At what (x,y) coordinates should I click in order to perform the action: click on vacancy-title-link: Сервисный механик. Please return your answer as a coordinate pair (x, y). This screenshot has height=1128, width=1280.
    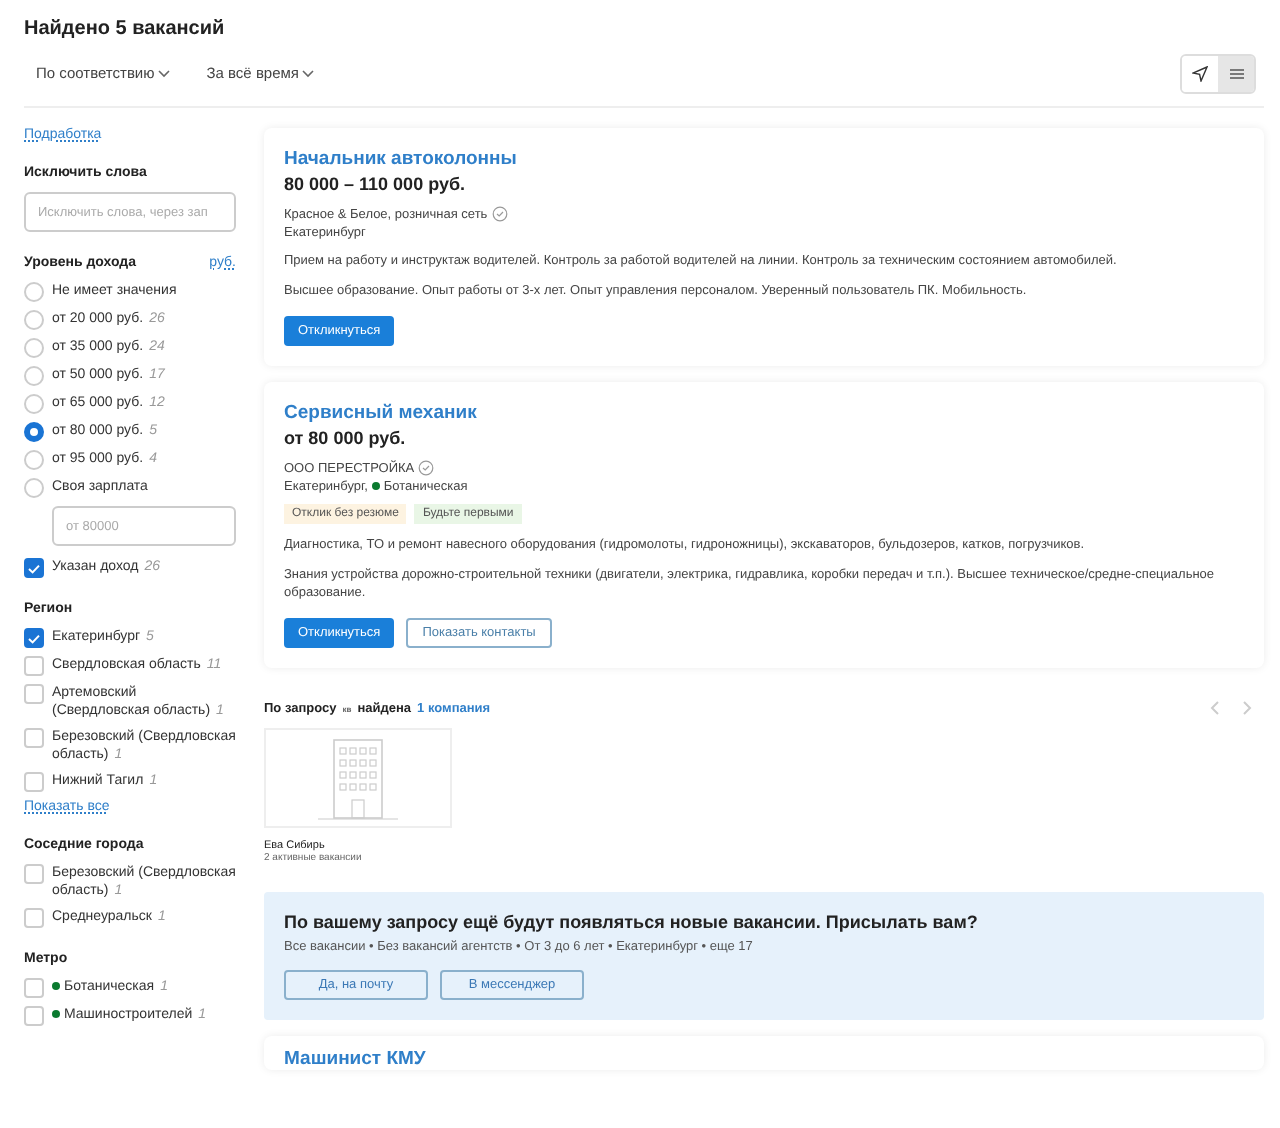
    Looking at the image, I should click on (764, 413).